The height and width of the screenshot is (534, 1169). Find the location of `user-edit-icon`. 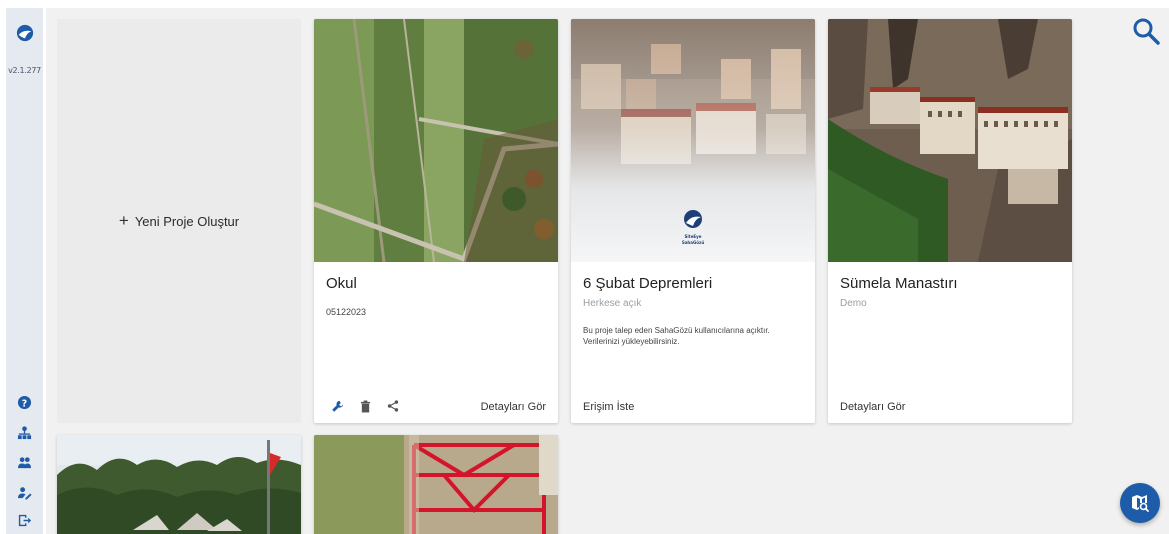

user-edit-icon is located at coordinates (24, 493).